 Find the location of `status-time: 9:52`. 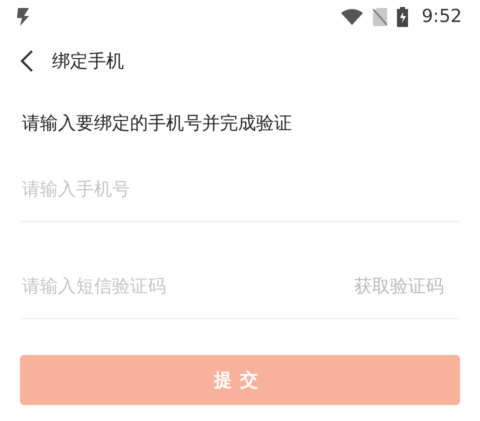

status-time: 9:52 is located at coordinates (442, 16).